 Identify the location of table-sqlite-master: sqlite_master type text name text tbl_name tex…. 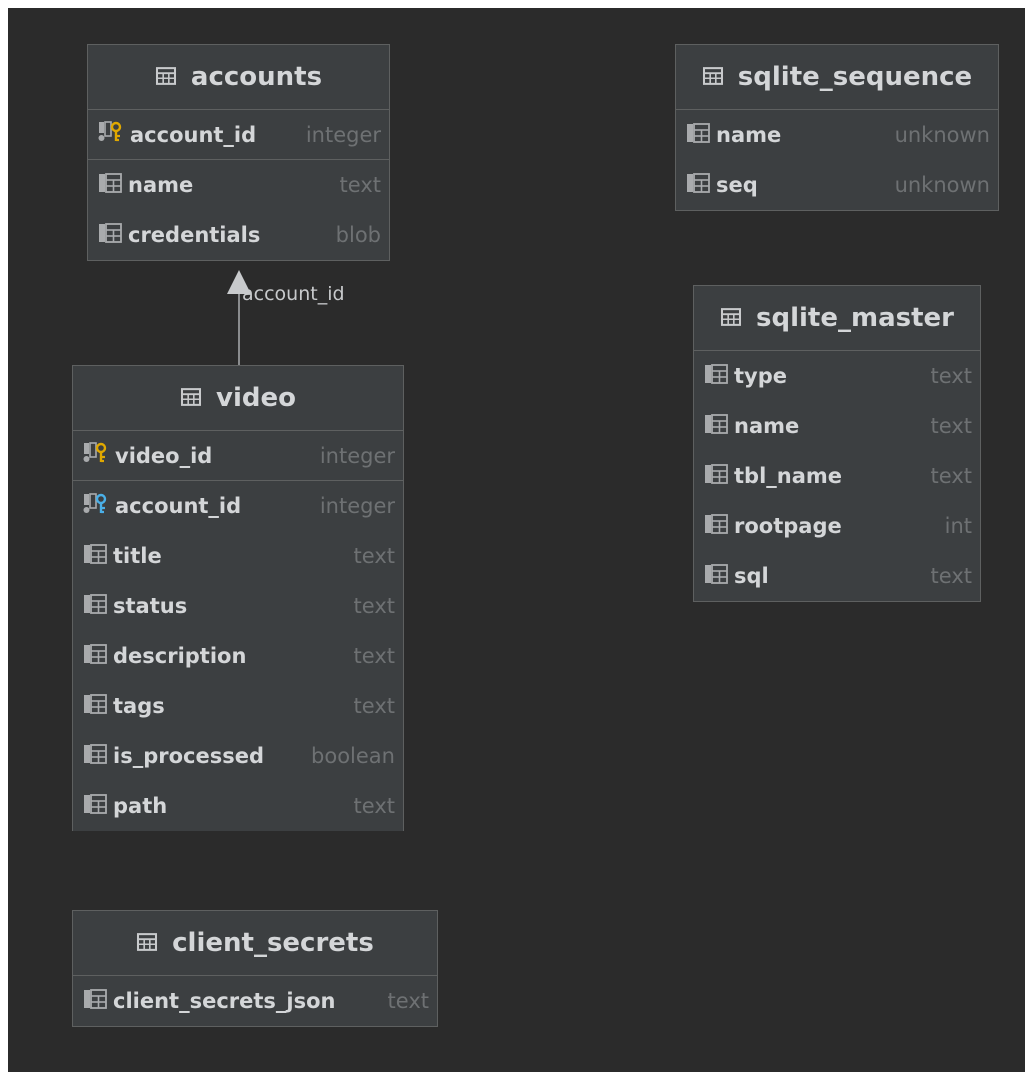
(837, 443).